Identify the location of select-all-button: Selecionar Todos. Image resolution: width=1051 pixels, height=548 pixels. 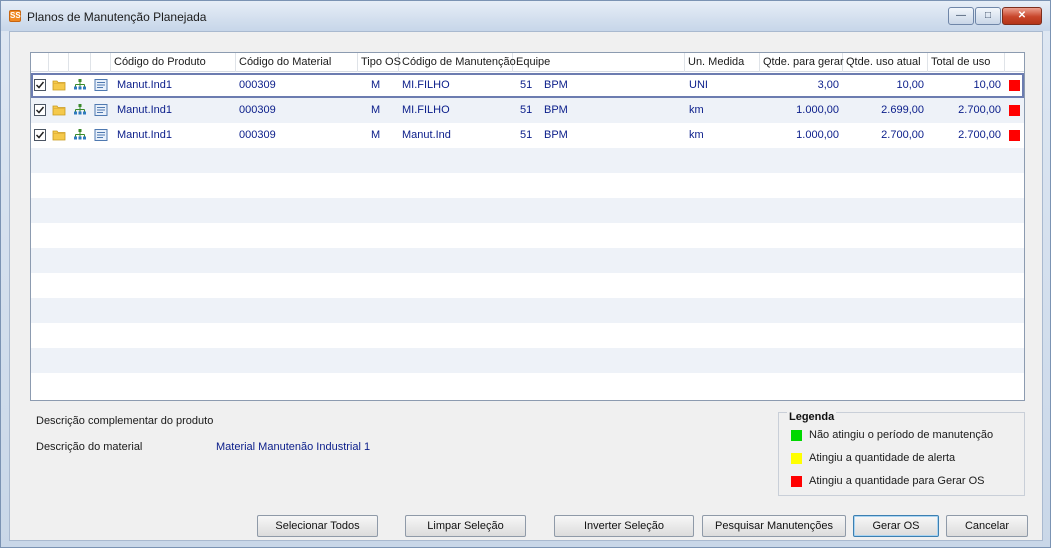
(317, 526).